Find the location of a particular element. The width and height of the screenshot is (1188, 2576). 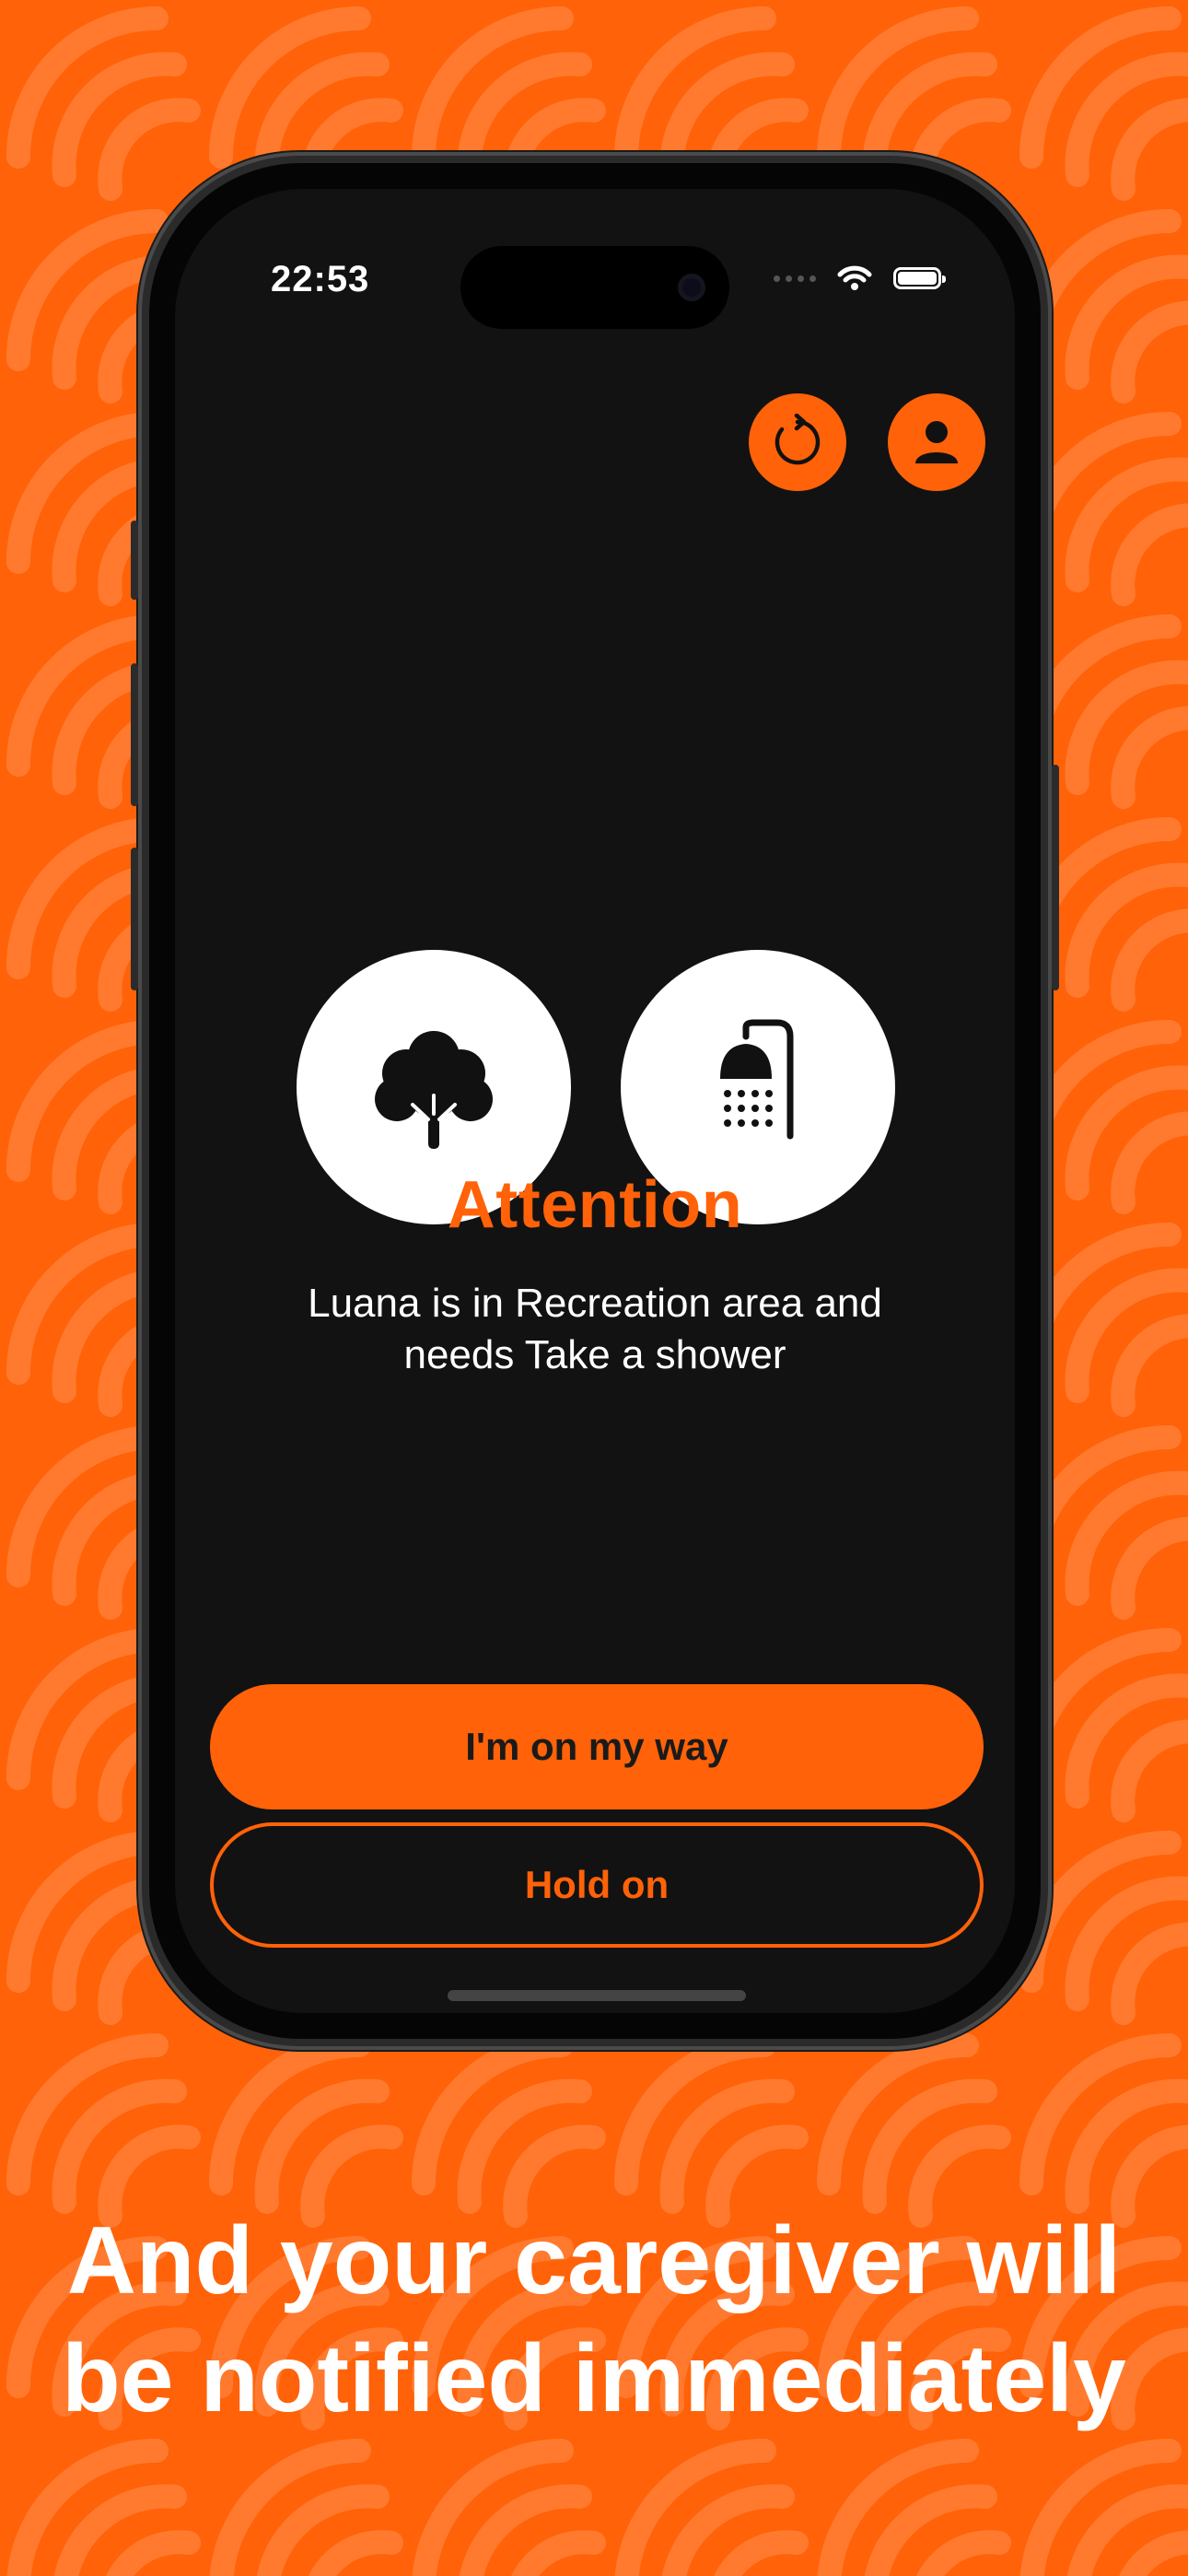

volume-up-button is located at coordinates (134, 734).